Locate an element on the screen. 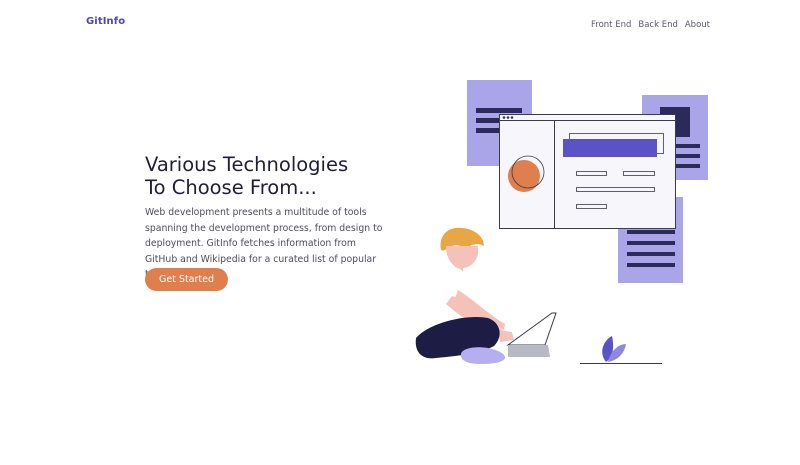 The image size is (800, 465). laptop-graphic is located at coordinates (531, 334).